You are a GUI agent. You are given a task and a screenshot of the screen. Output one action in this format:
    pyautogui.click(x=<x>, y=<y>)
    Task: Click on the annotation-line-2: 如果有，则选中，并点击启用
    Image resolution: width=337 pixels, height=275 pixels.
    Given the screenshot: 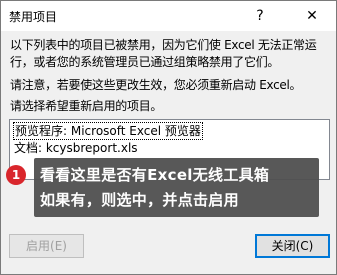 What is the action you would take?
    pyautogui.click(x=139, y=200)
    